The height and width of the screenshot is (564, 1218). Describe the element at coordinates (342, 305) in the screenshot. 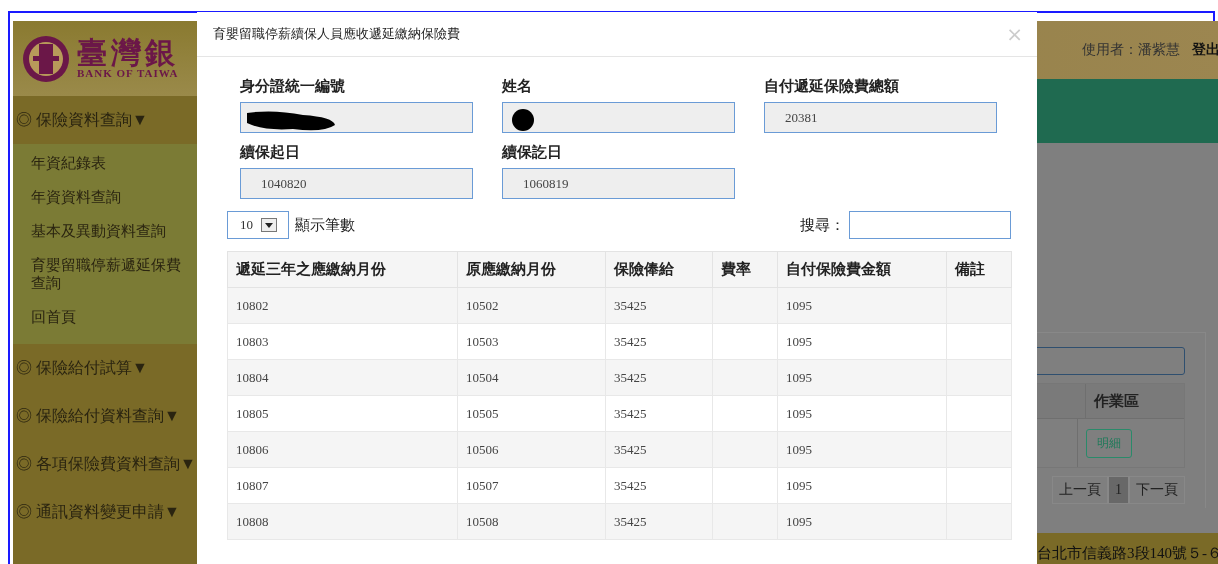

I see `table-cell: 10802` at that location.